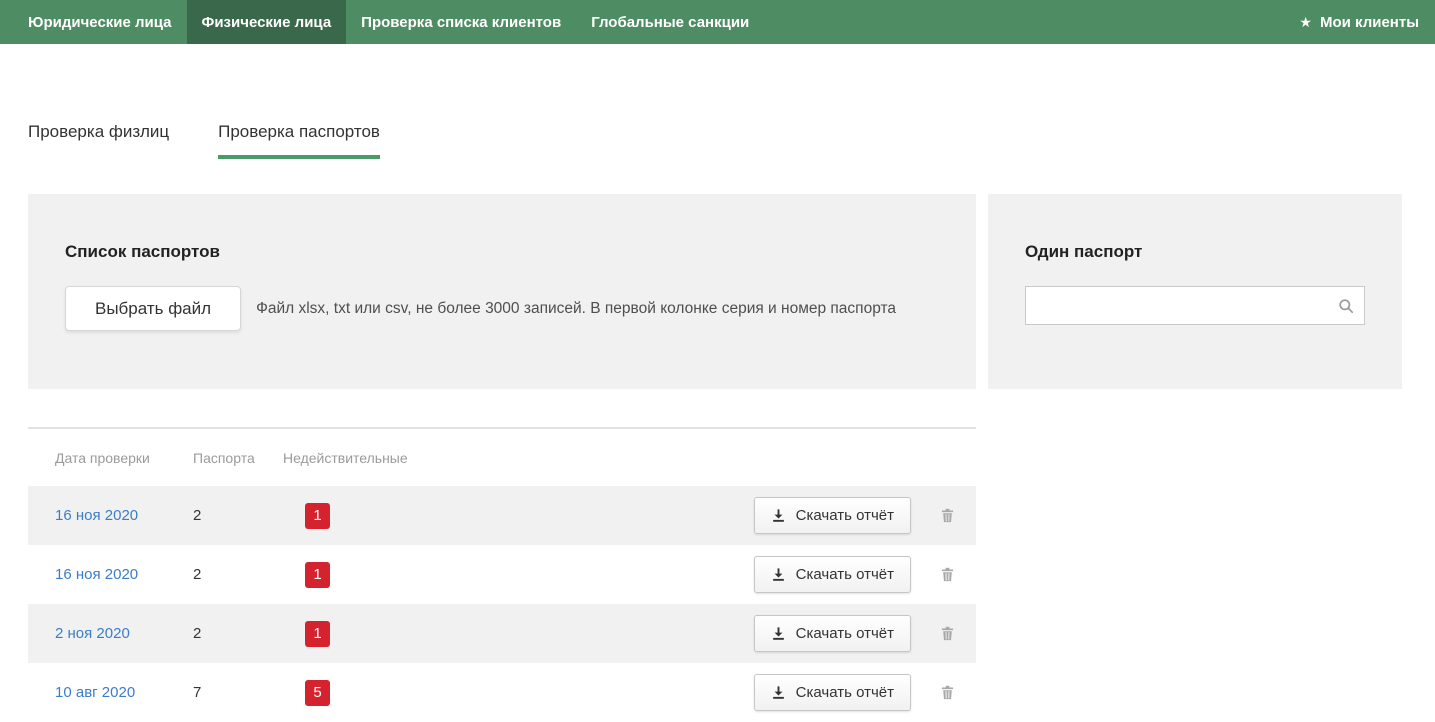 Image resolution: width=1435 pixels, height=722 pixels. Describe the element at coordinates (1195, 252) in the screenshot. I see `single-passport-title: Один паспорт` at that location.